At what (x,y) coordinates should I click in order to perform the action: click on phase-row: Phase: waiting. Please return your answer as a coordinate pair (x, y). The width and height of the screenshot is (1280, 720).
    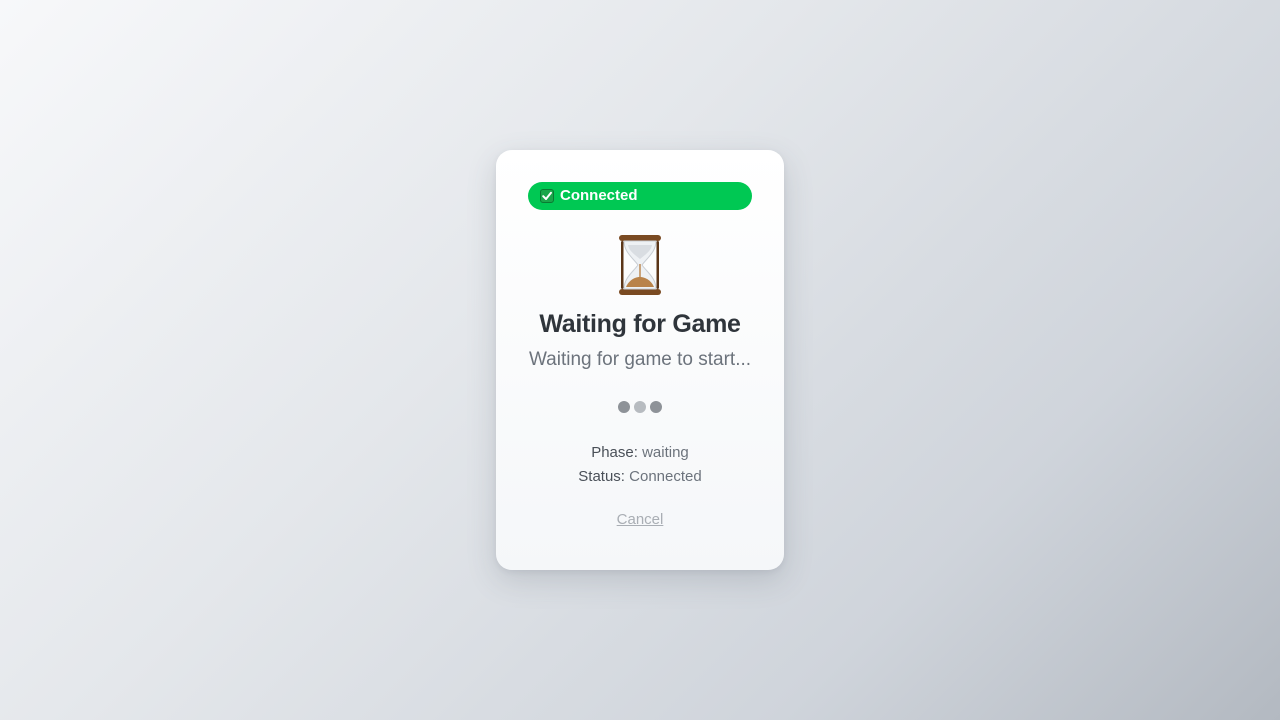
    Looking at the image, I should click on (640, 453).